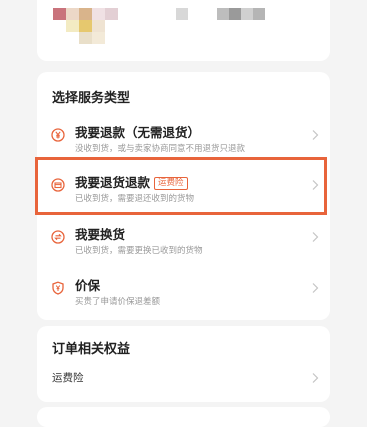 The height and width of the screenshot is (427, 367). Describe the element at coordinates (183, 192) in the screenshot. I see `option-return-refund: 我要退货退款 运费险 已收到货，需要退还收到的货物` at that location.